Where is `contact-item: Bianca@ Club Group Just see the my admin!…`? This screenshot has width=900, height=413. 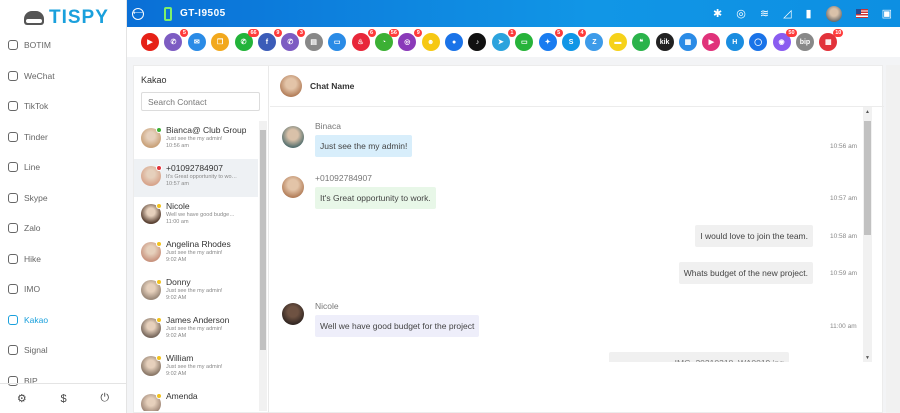
contact-item: Bianca@ Club Group Just see the my admin!… is located at coordinates (196, 140).